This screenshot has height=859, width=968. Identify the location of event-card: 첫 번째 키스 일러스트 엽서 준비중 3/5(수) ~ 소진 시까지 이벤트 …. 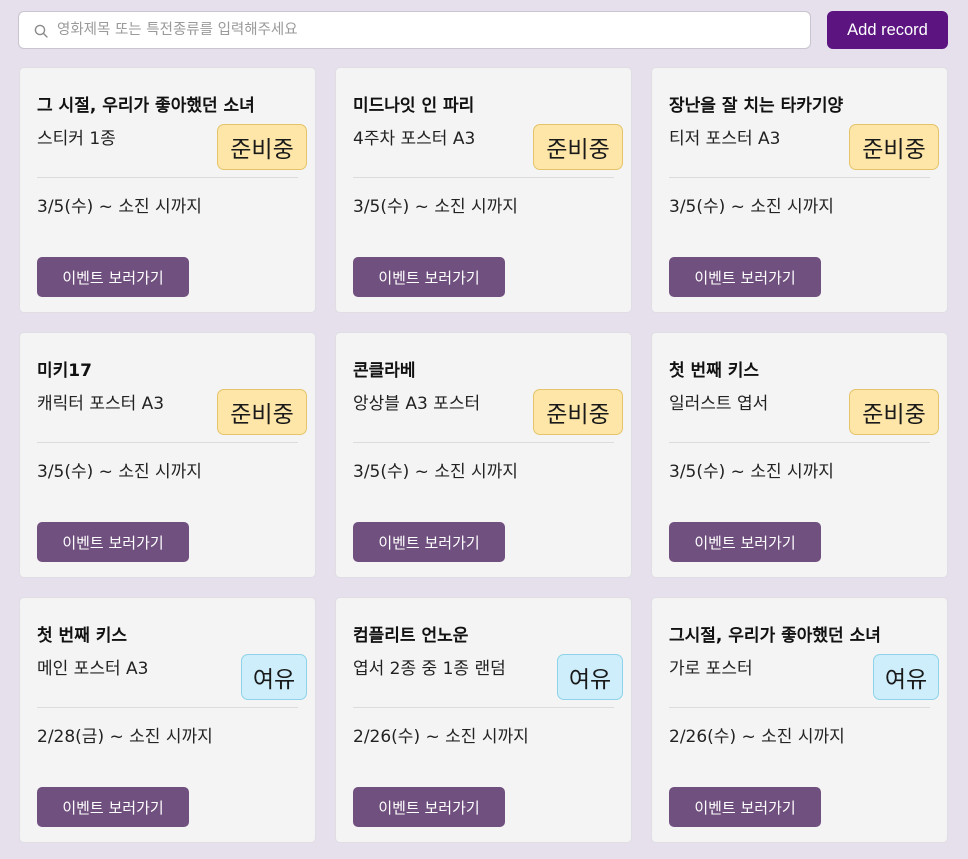
(799, 455).